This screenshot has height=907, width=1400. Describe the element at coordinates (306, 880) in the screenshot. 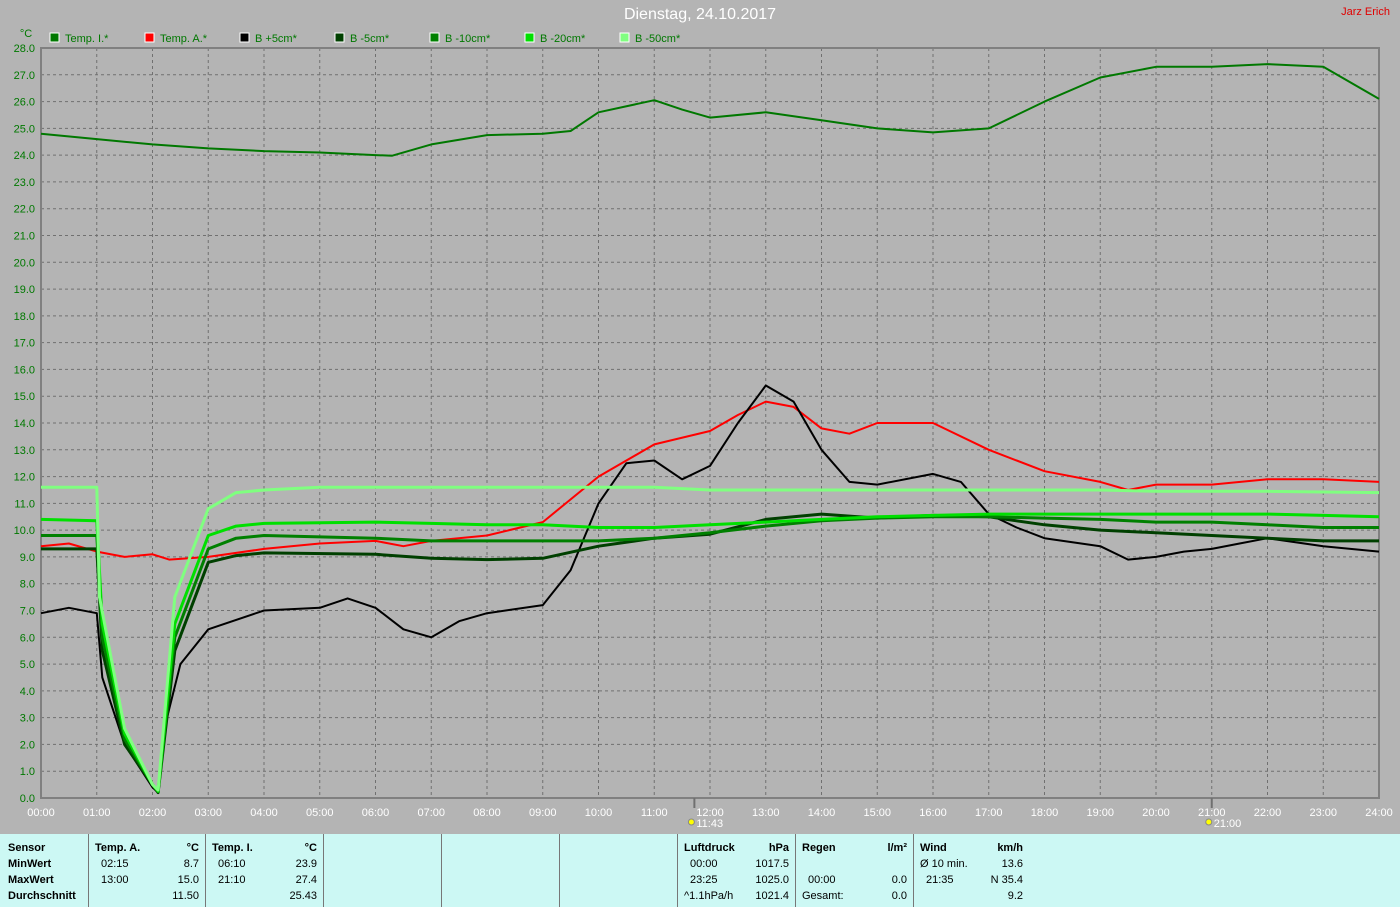

I see `max-value: 27.4` at that location.